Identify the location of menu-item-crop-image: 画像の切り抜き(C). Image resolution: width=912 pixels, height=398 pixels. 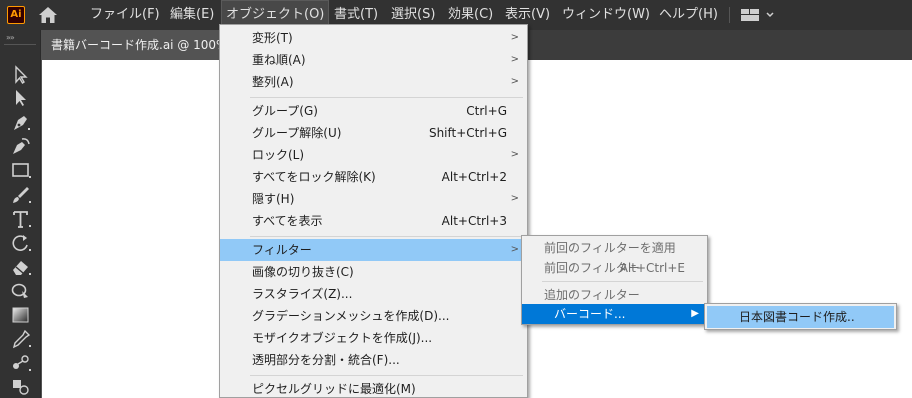
(373, 272).